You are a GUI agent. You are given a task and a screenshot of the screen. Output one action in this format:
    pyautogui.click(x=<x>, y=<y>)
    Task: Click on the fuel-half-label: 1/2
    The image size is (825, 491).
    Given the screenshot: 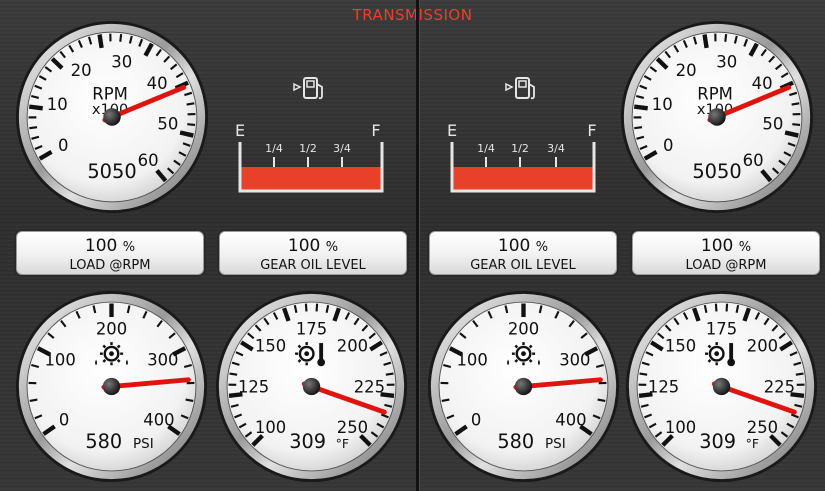 What is the action you would take?
    pyautogui.click(x=520, y=148)
    